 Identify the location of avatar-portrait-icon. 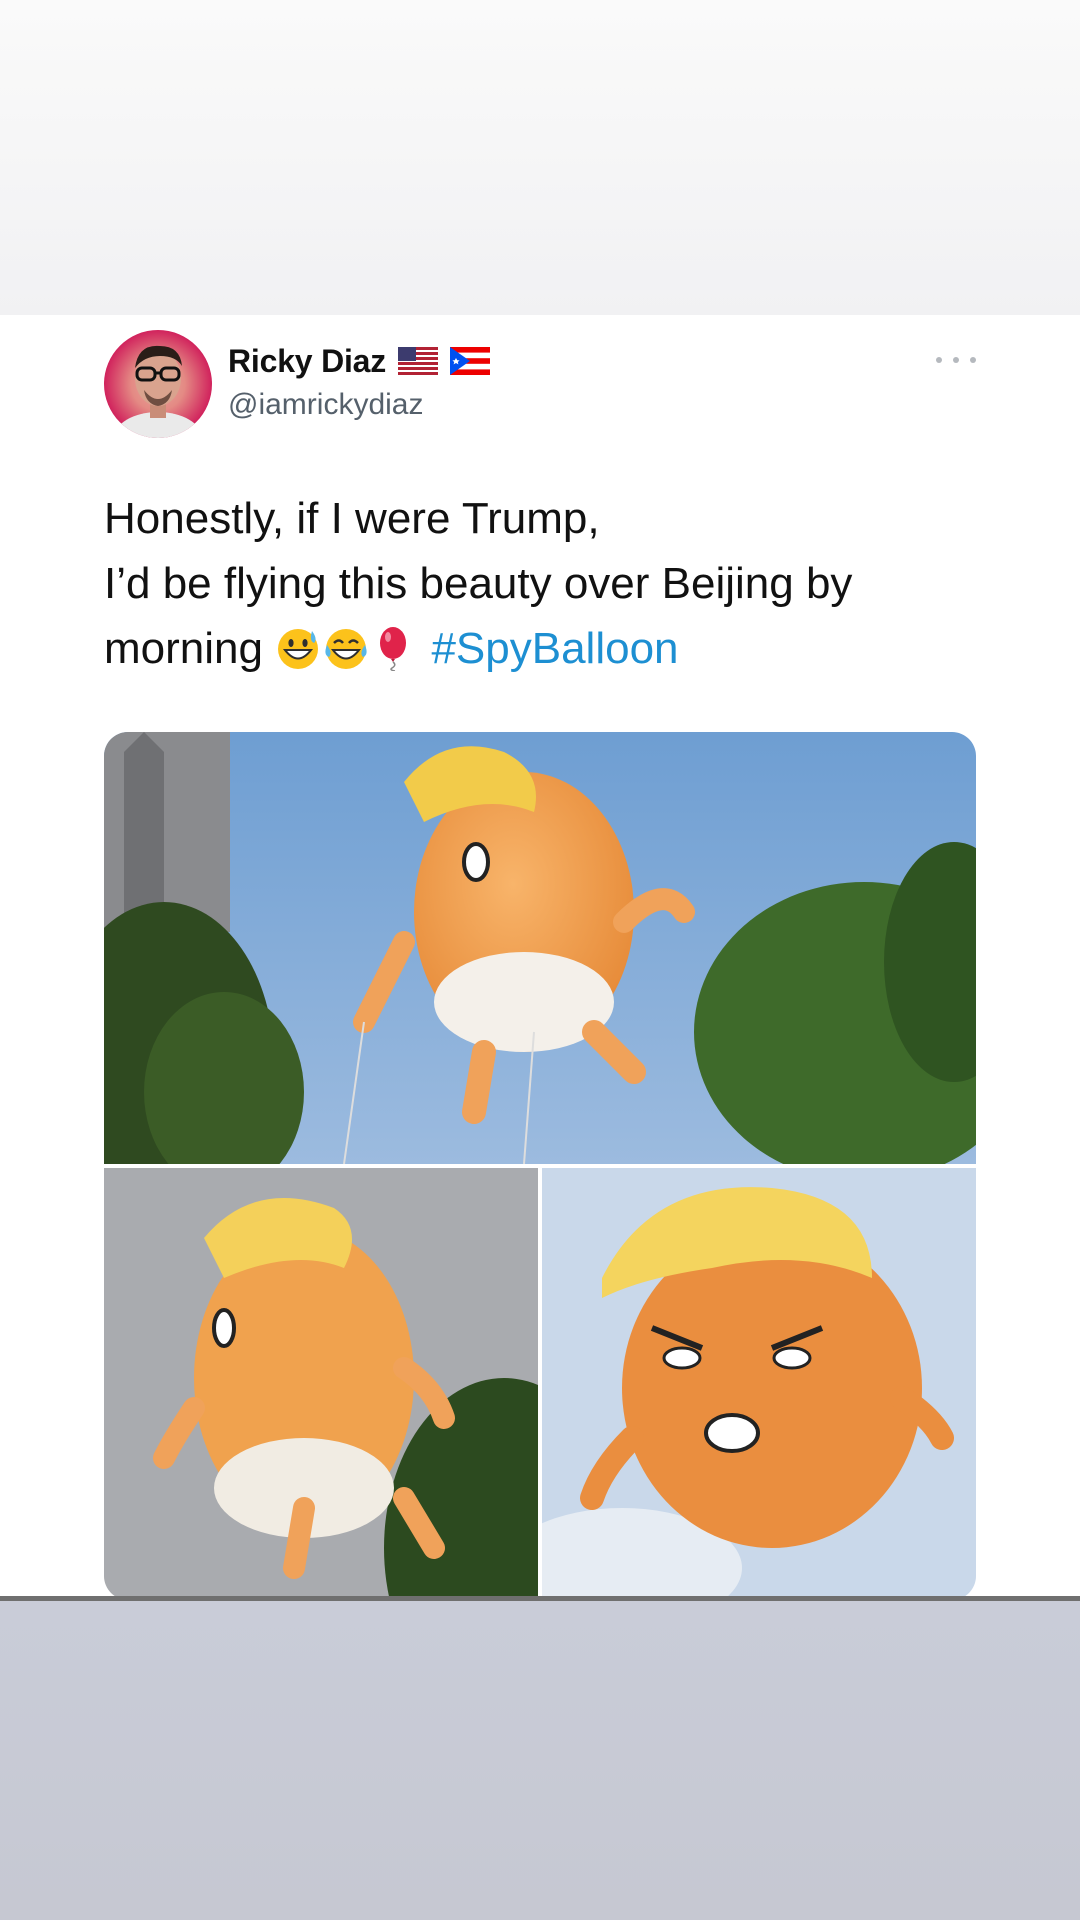
(158, 391).